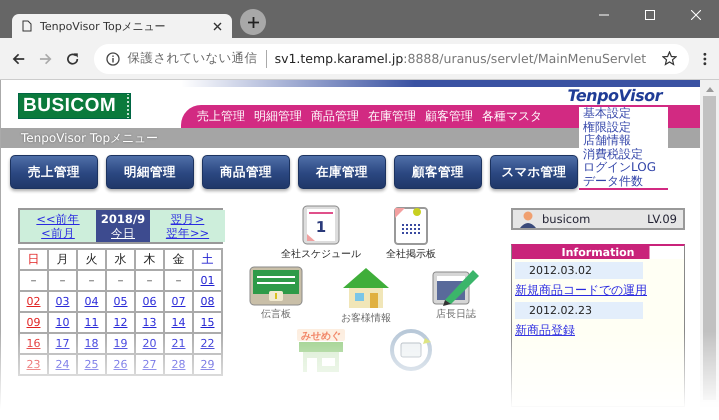 Image resolution: width=719 pixels, height=420 pixels. I want to click on dropdown-item: データ件数, so click(625, 181).